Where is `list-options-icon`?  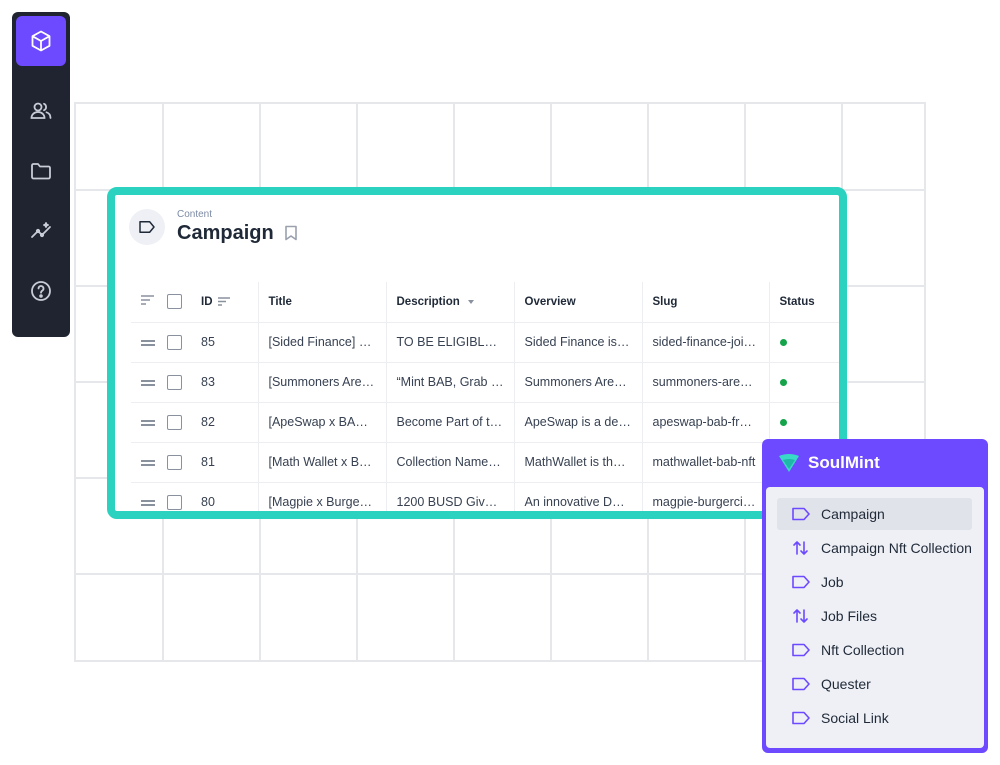 list-options-icon is located at coordinates (147, 300).